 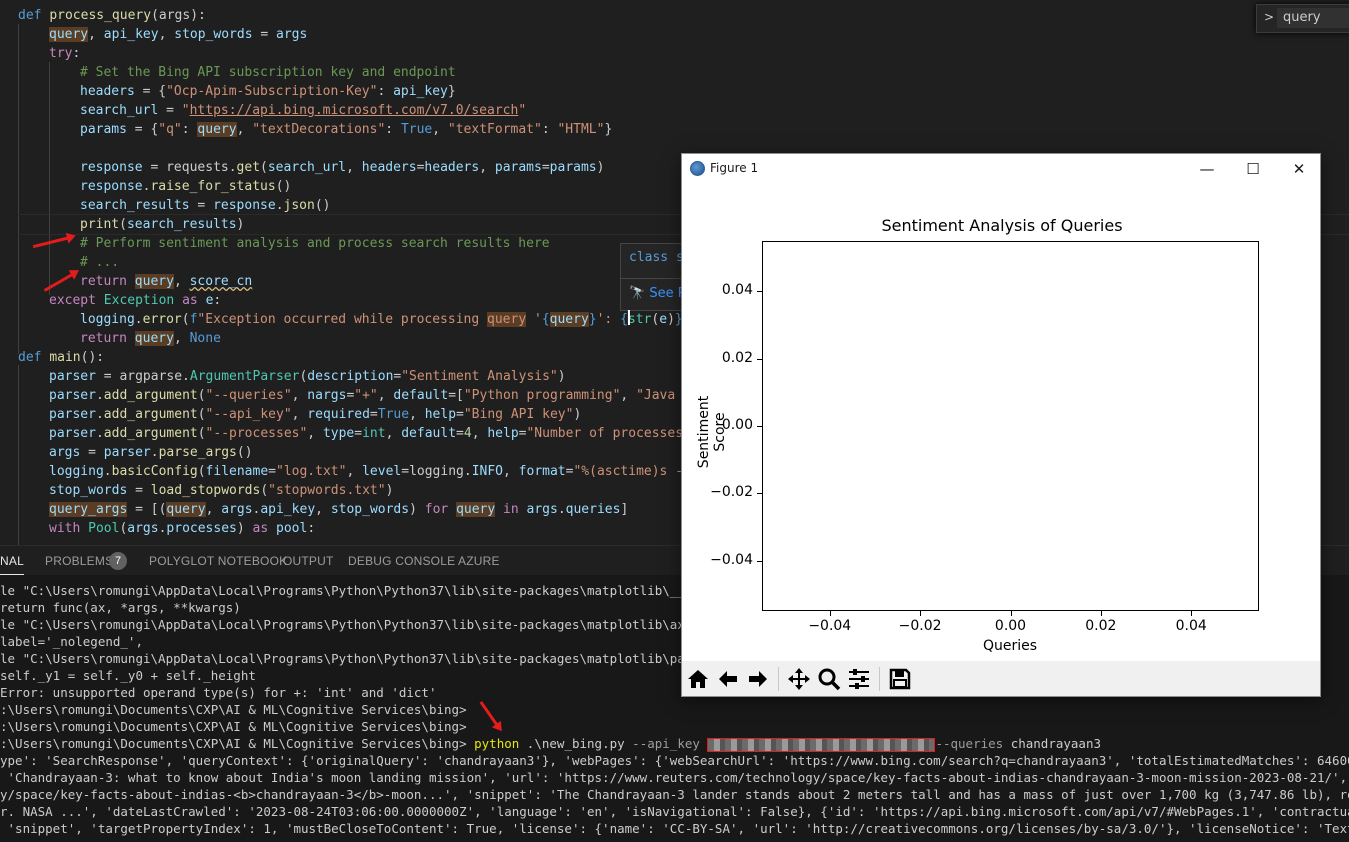 I want to click on zoom-icon, so click(x=829, y=679).